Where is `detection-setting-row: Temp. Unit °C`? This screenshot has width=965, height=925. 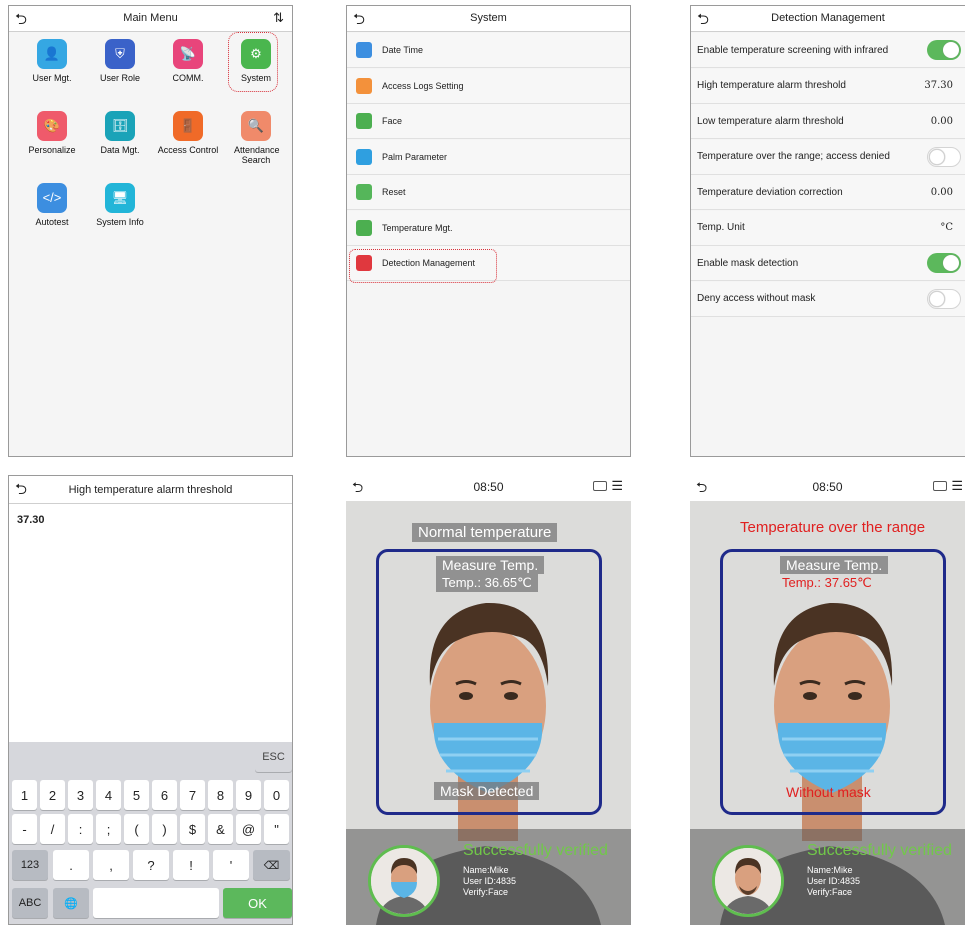
detection-setting-row: Temp. Unit °C is located at coordinates (828, 228).